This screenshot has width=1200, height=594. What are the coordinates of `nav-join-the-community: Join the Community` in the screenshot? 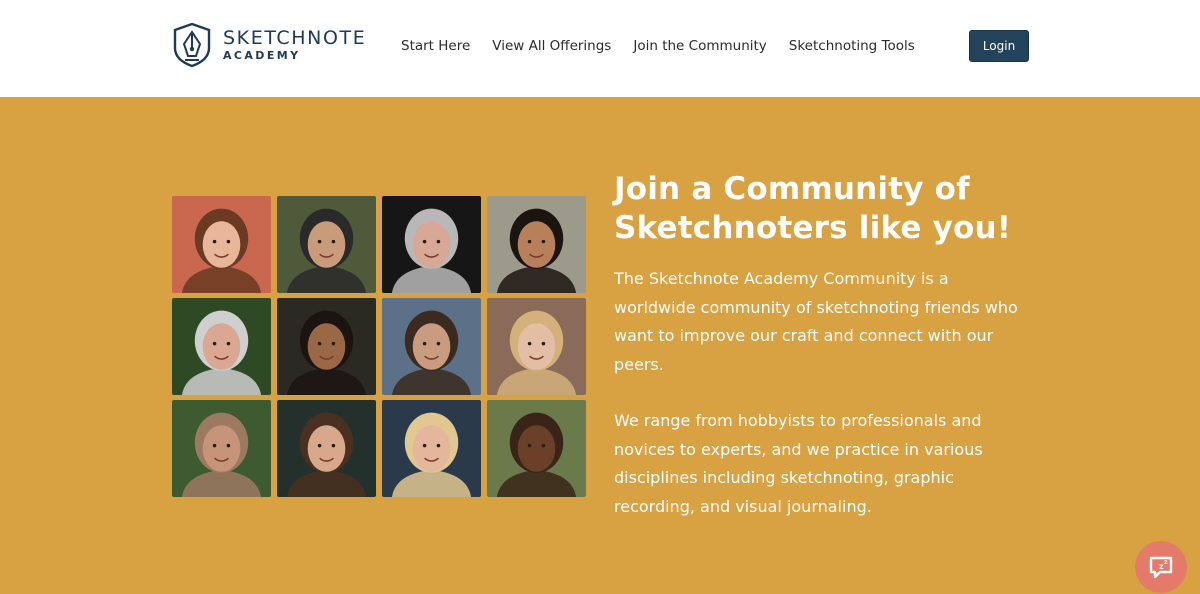 It's located at (699, 46).